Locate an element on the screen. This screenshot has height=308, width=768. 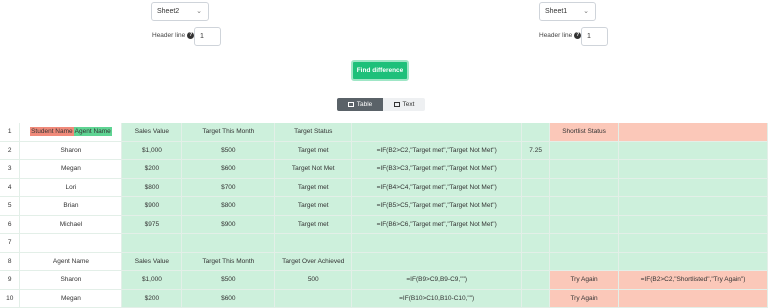
table-cell: Michael is located at coordinates (71, 224).